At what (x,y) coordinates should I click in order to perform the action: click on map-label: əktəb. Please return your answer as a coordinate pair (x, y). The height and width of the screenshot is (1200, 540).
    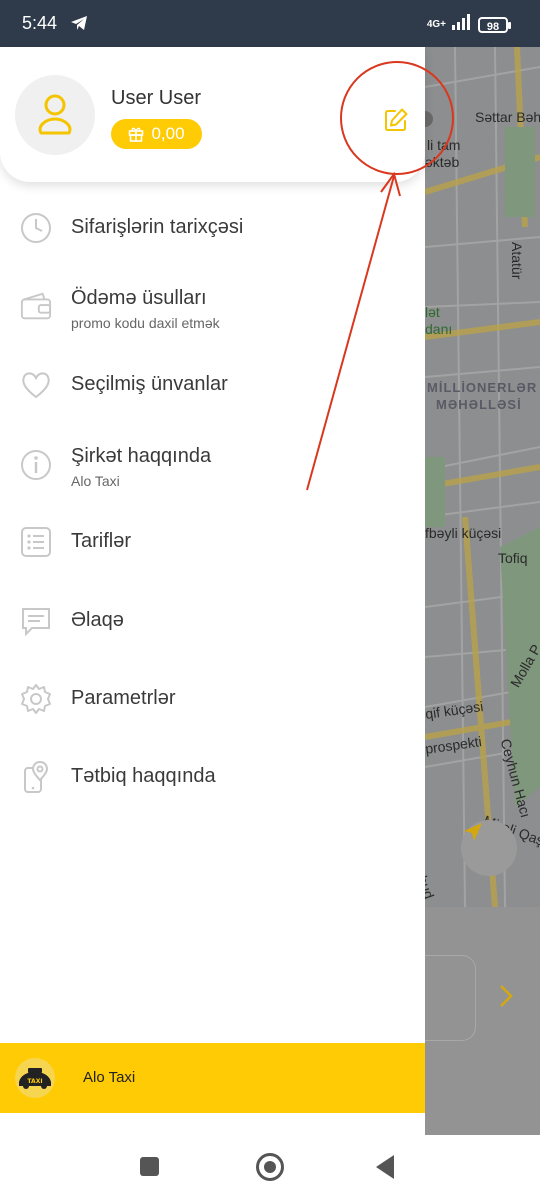
    Looking at the image, I should click on (442, 162).